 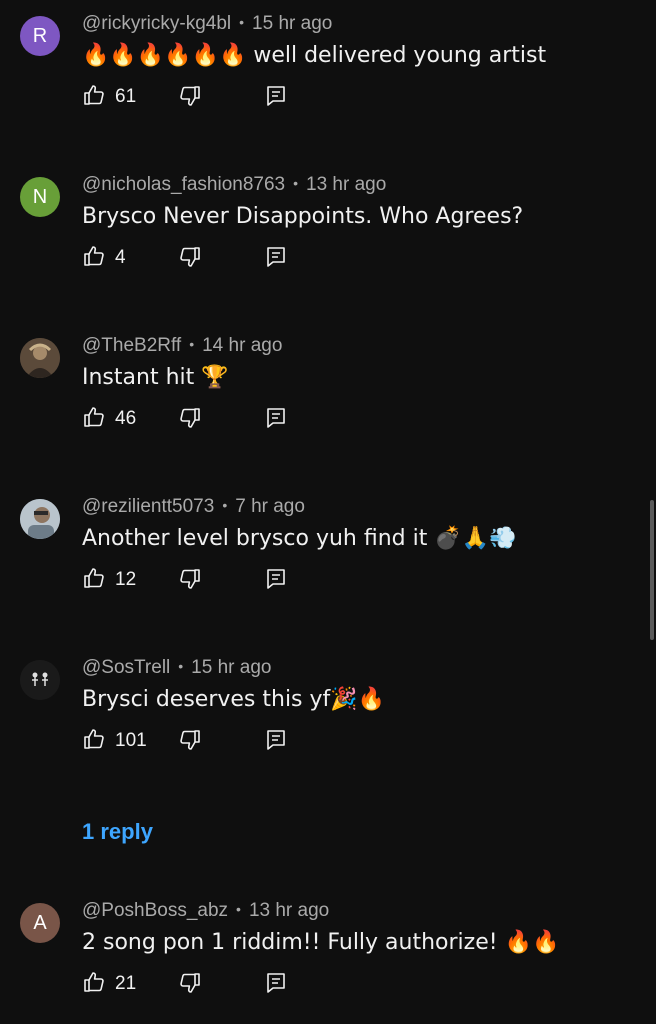 I want to click on comment-actions: 46, so click(x=232, y=419).